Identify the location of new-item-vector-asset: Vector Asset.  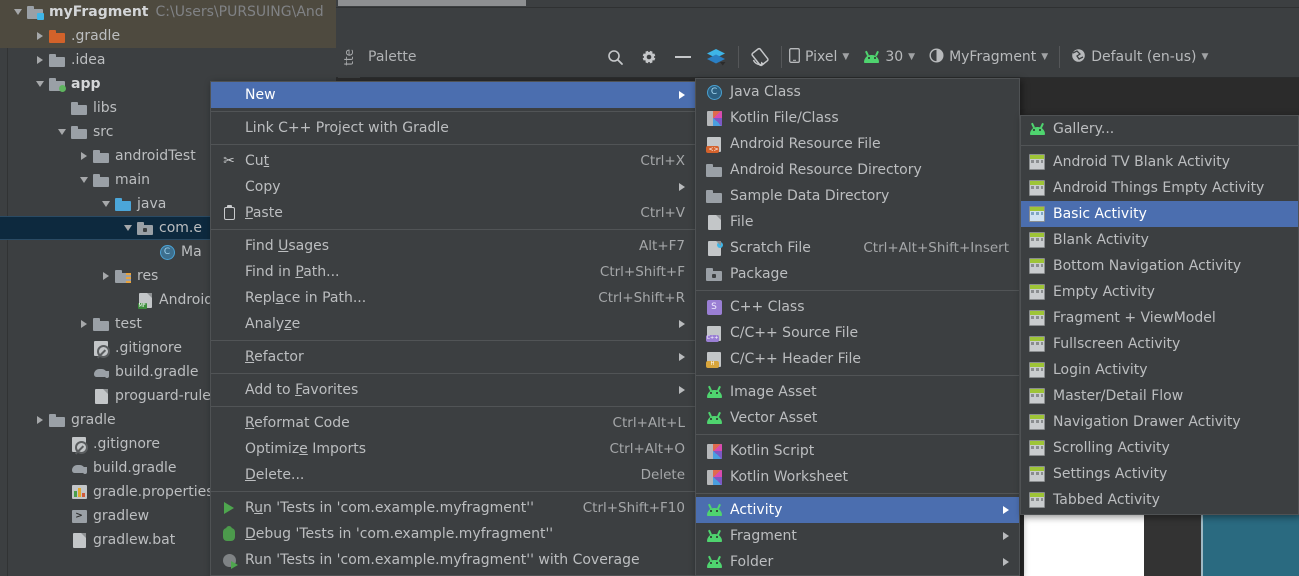
(857, 418).